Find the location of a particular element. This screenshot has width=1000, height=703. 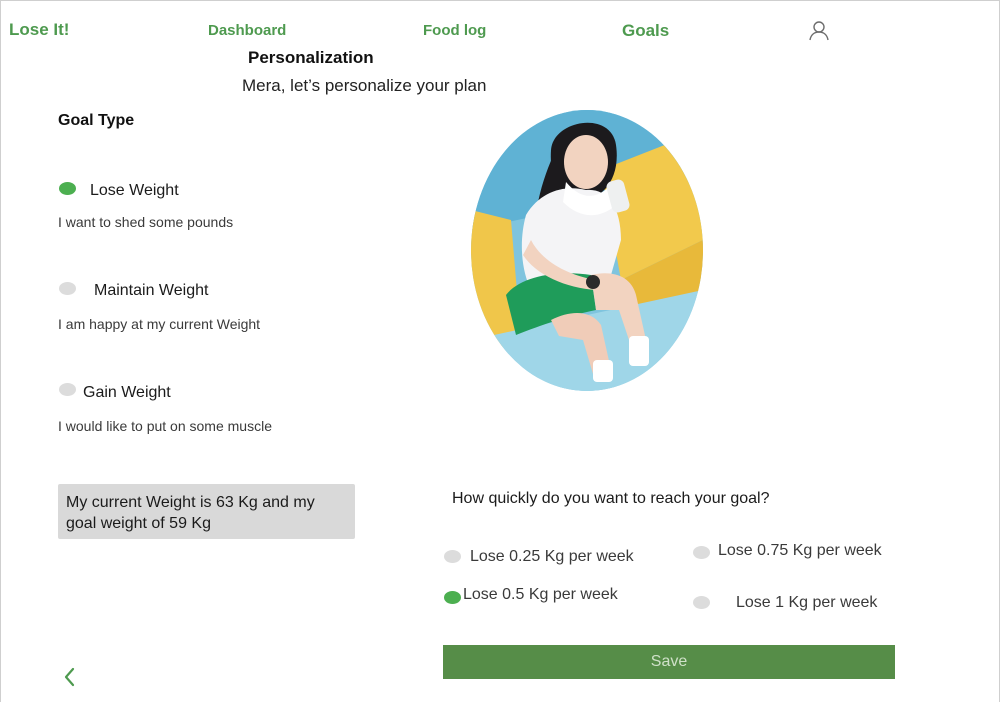

user-icon-svg is located at coordinates (819, 31).